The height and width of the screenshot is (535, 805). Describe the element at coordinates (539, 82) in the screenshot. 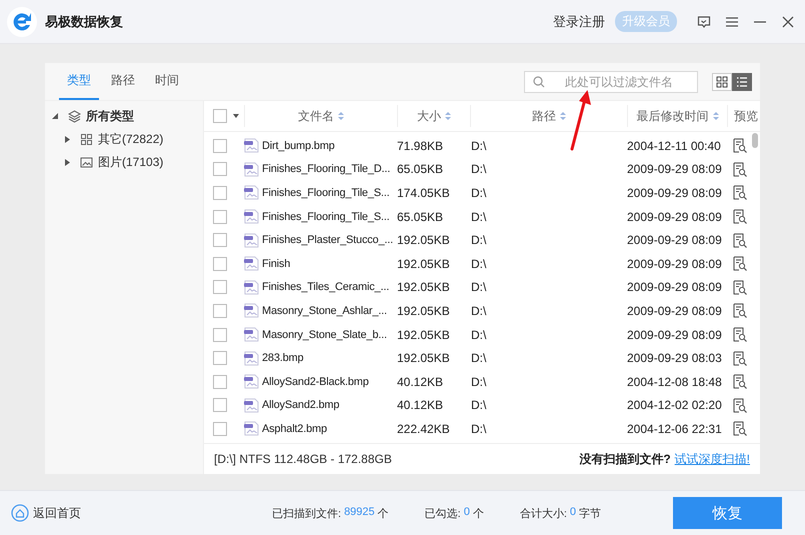

I see `search-icon` at that location.